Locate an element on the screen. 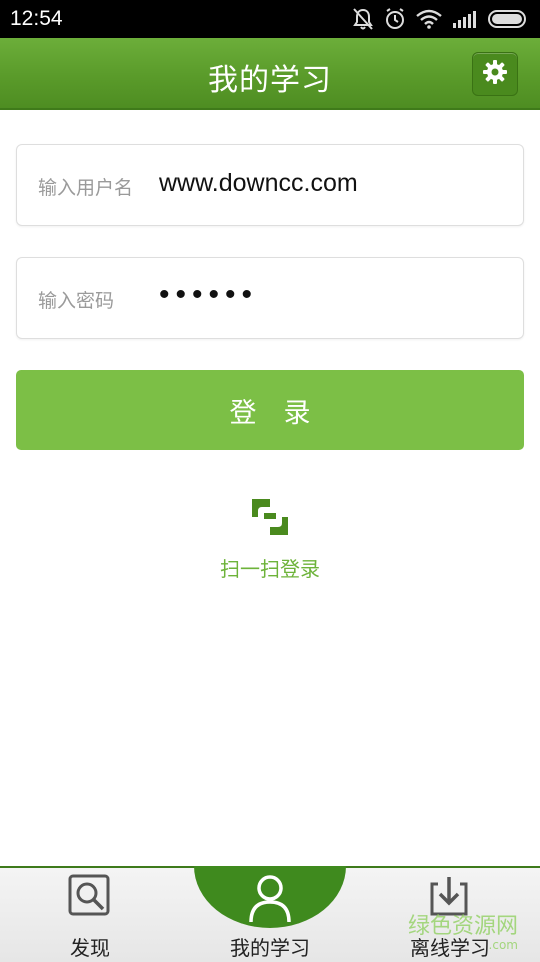 The height and width of the screenshot is (962, 540). password-field: 输入密码 •••••• is located at coordinates (270, 298).